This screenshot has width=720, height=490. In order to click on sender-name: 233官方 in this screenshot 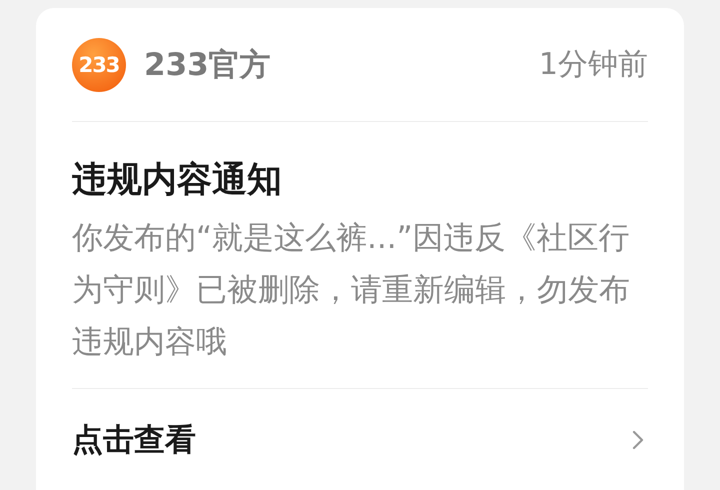, I will do `click(207, 65)`.